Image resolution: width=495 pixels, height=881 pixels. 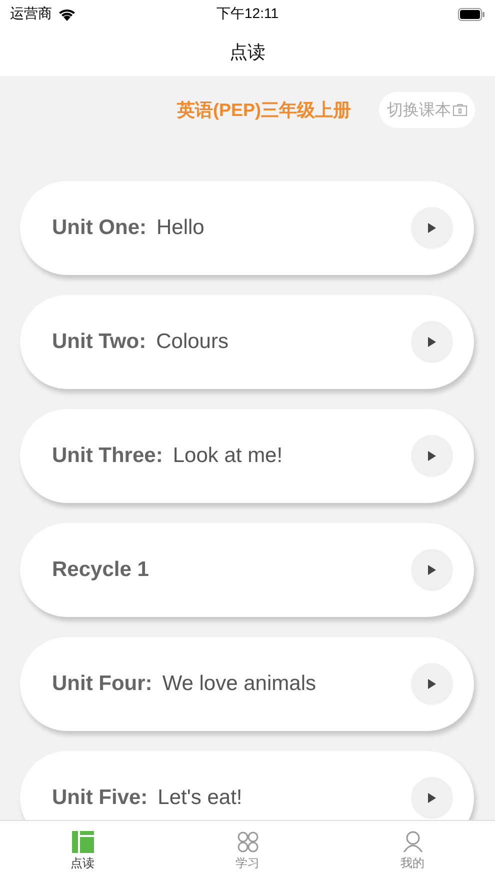 I want to click on tab-item: 点读, so click(x=82, y=851).